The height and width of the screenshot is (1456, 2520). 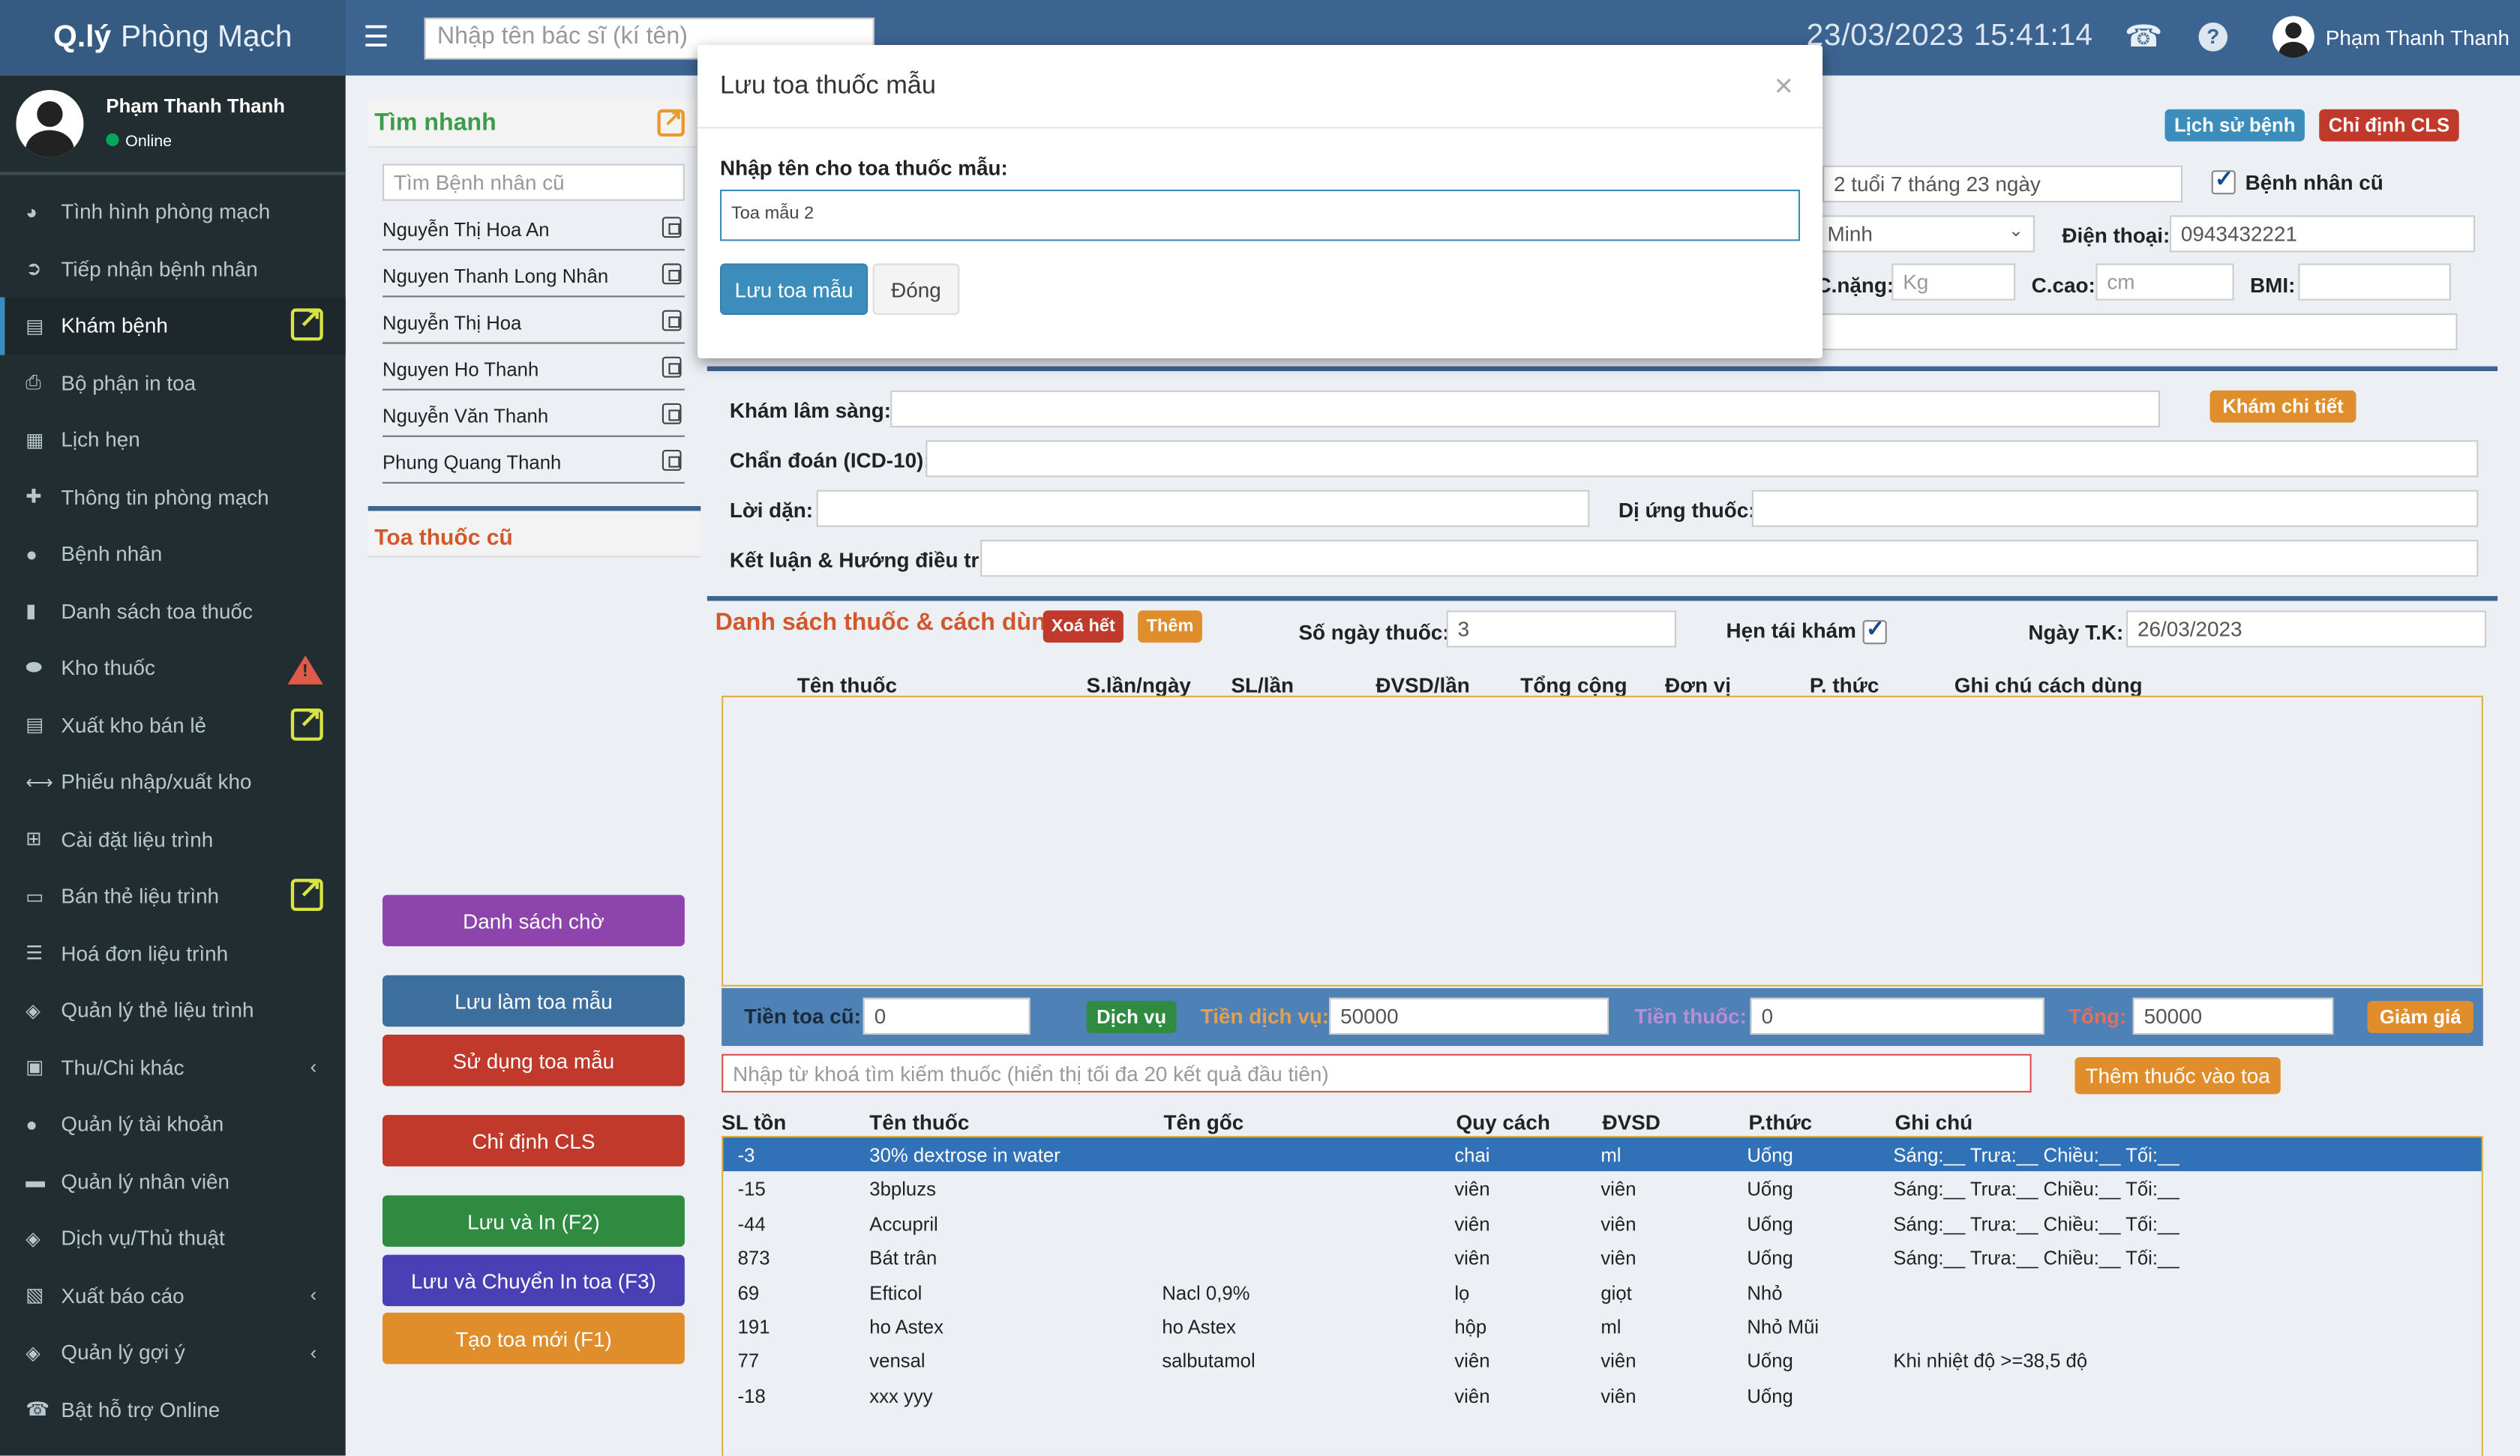 What do you see at coordinates (916, 289) in the screenshot?
I see `close-dialog-button: Đóng` at bounding box center [916, 289].